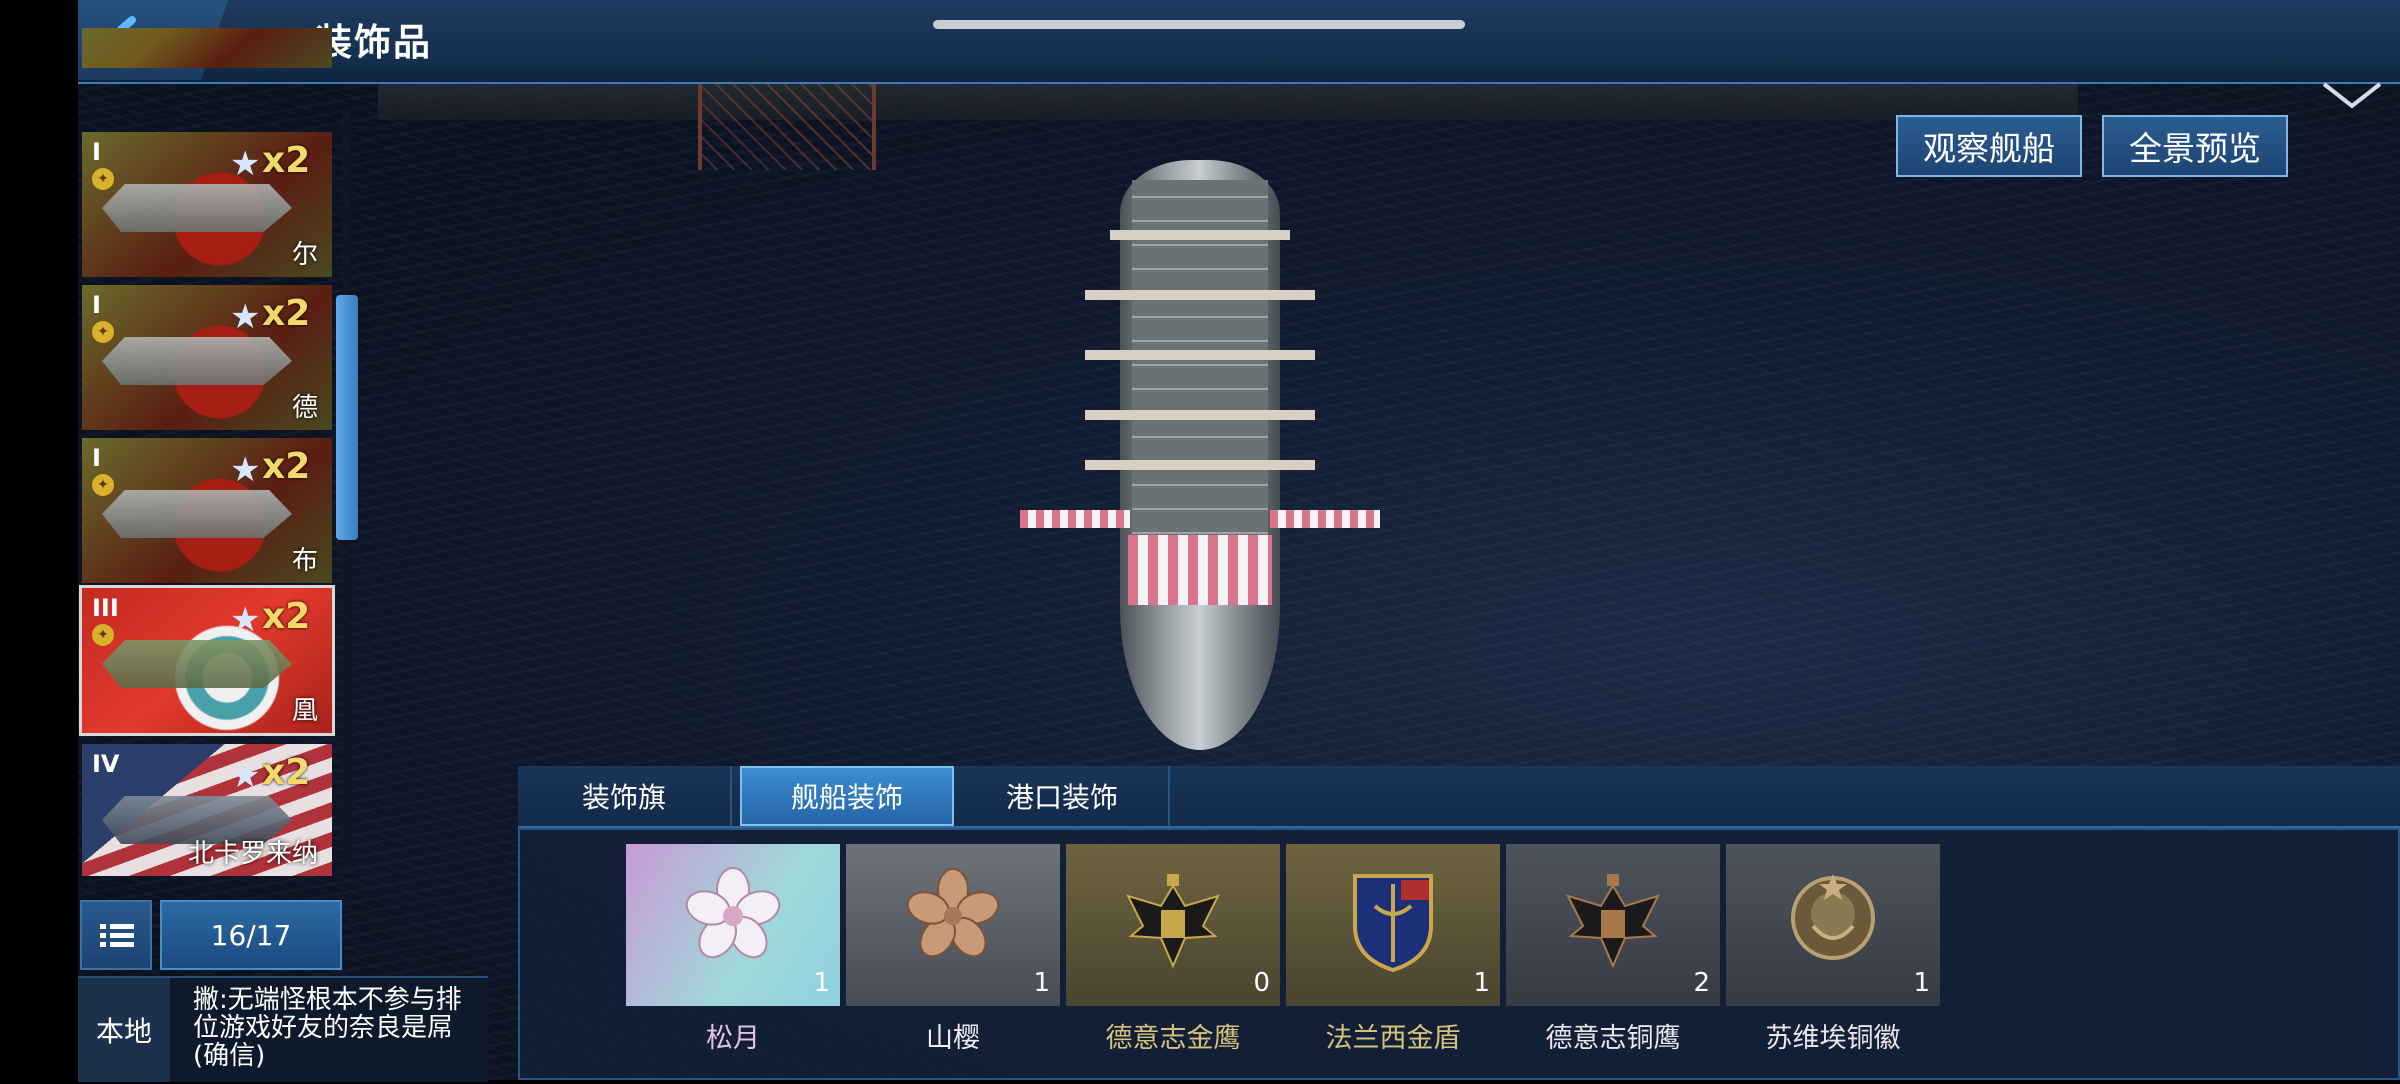 The height and width of the screenshot is (1084, 2400). I want to click on decoration-name: 松月, so click(733, 1038).